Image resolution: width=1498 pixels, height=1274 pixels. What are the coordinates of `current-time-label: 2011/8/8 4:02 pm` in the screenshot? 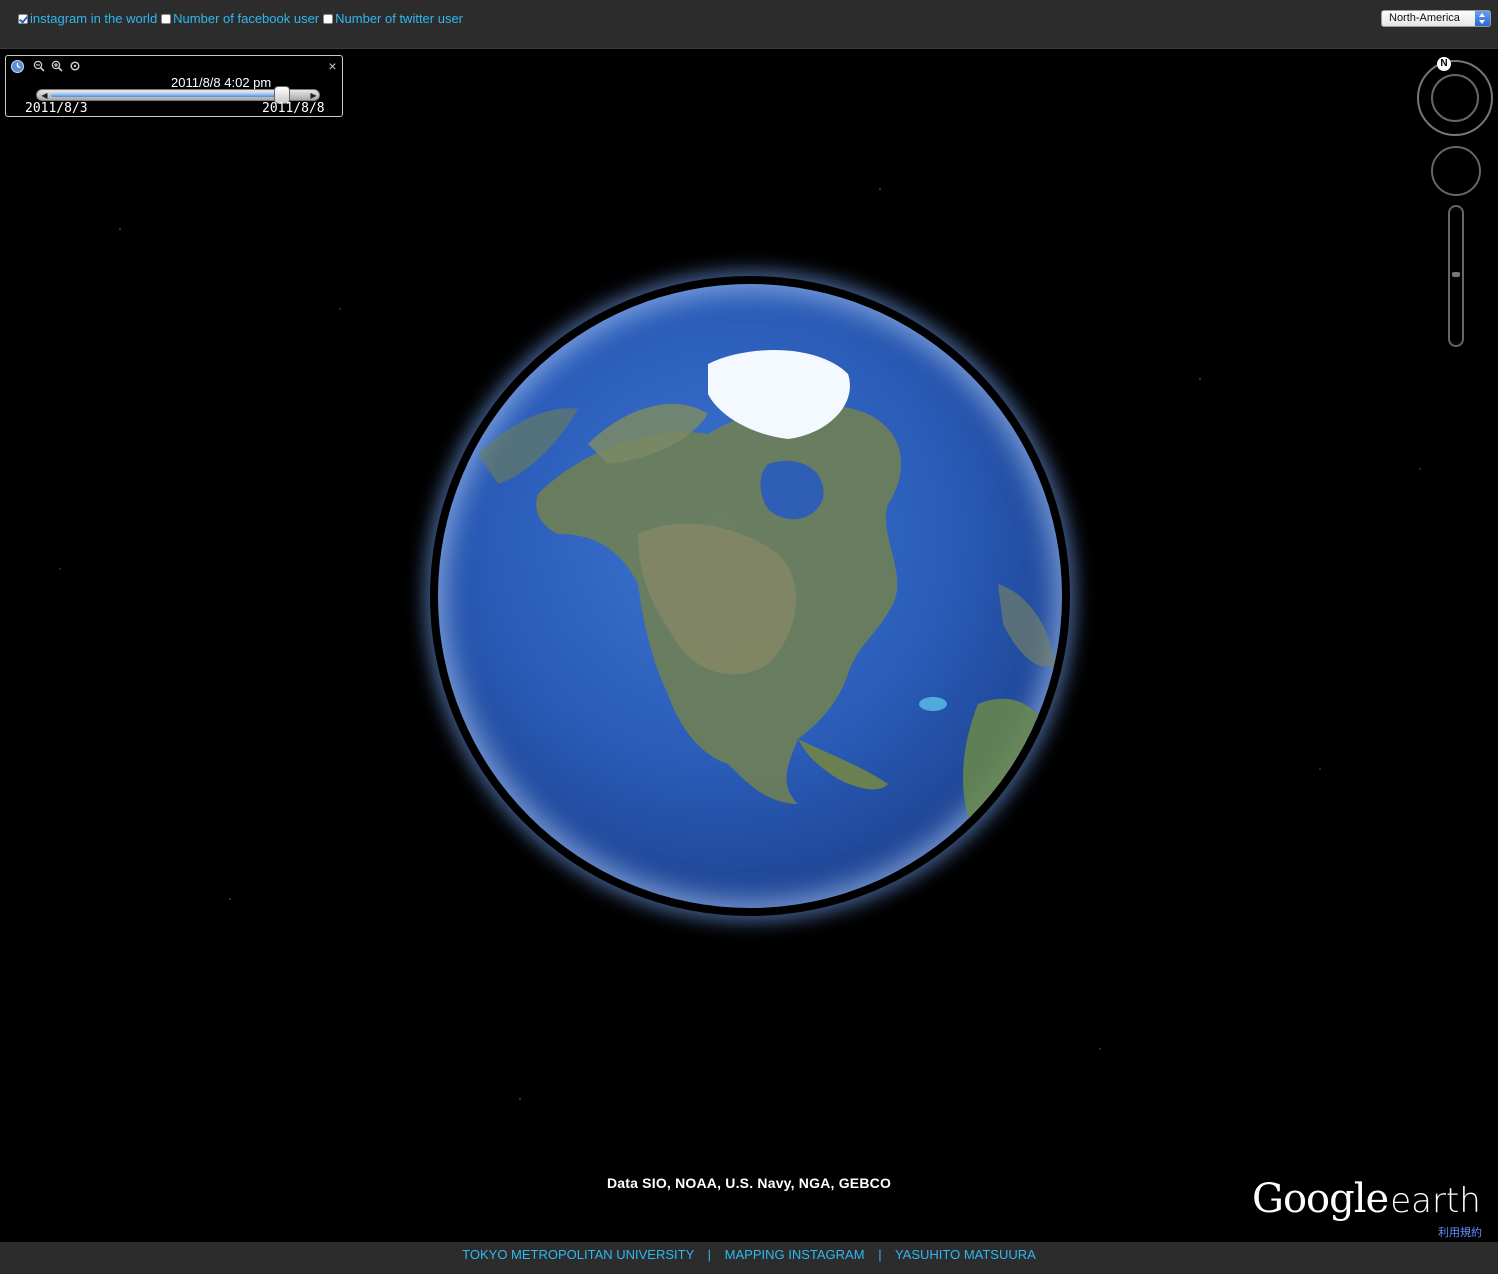 It's located at (221, 82).